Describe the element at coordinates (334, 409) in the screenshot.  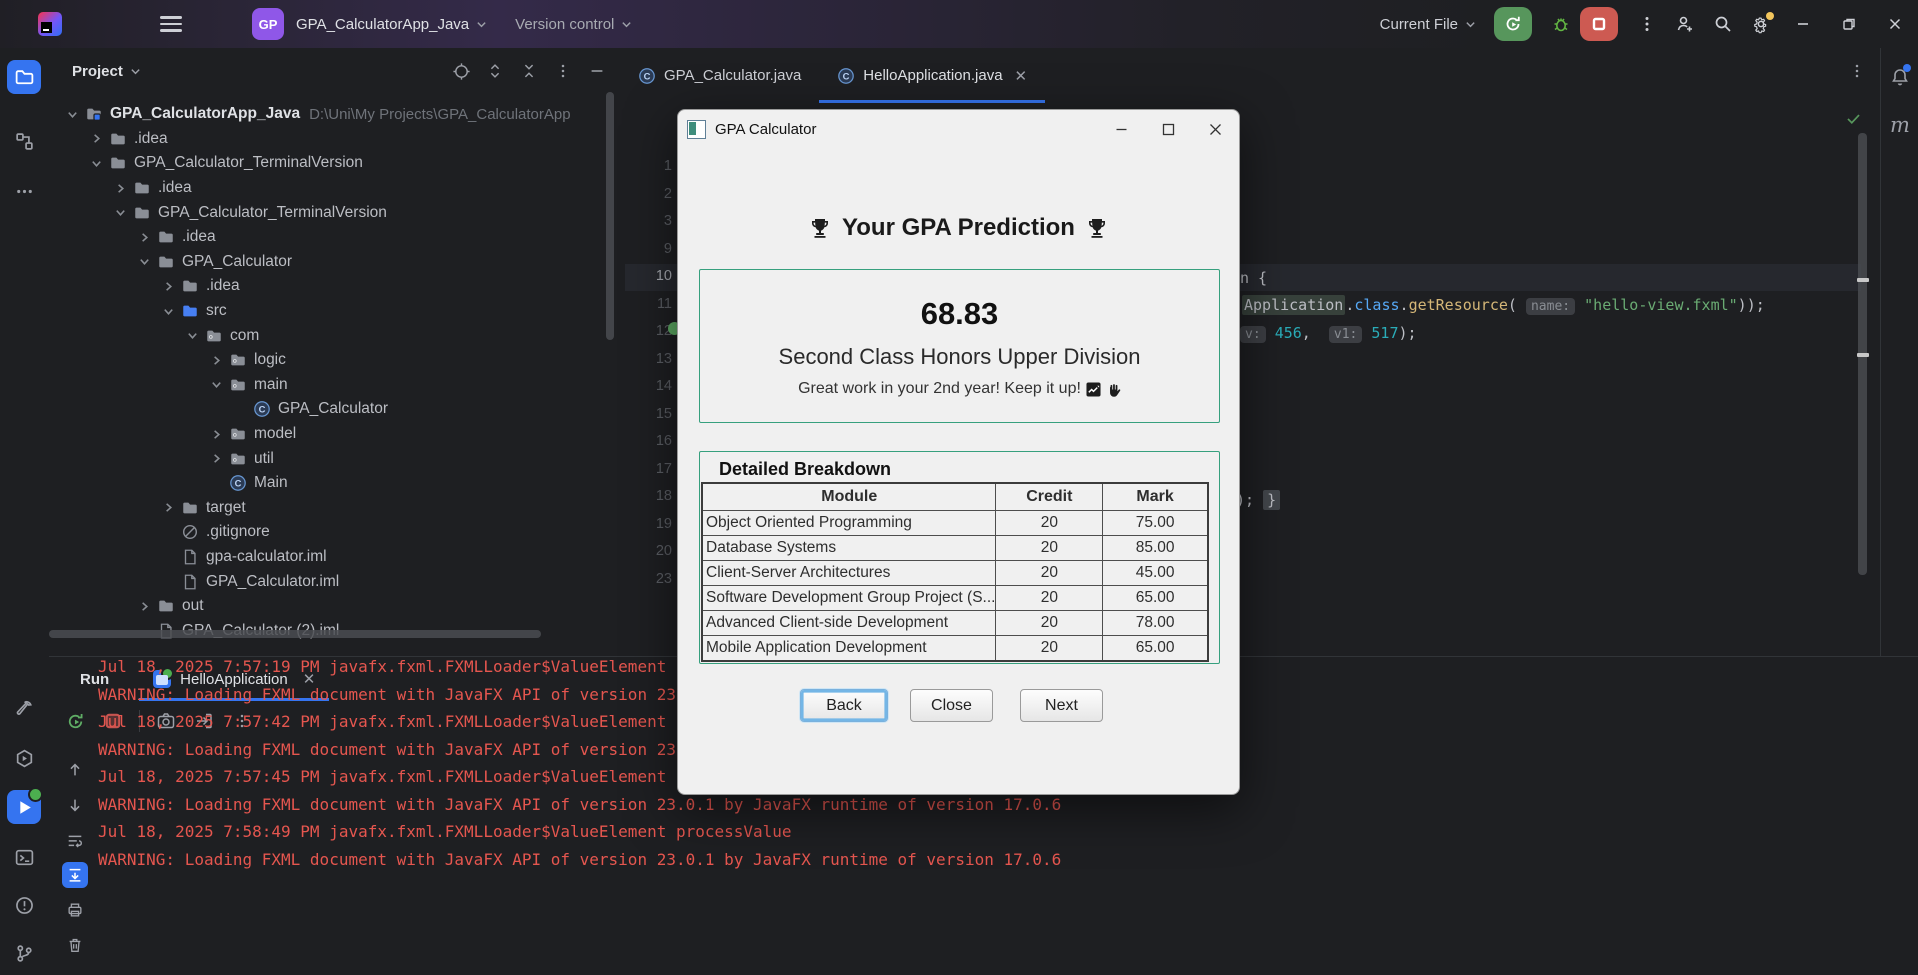
I see `tree-item-gpa-calculator: C GPA_Calculator` at that location.